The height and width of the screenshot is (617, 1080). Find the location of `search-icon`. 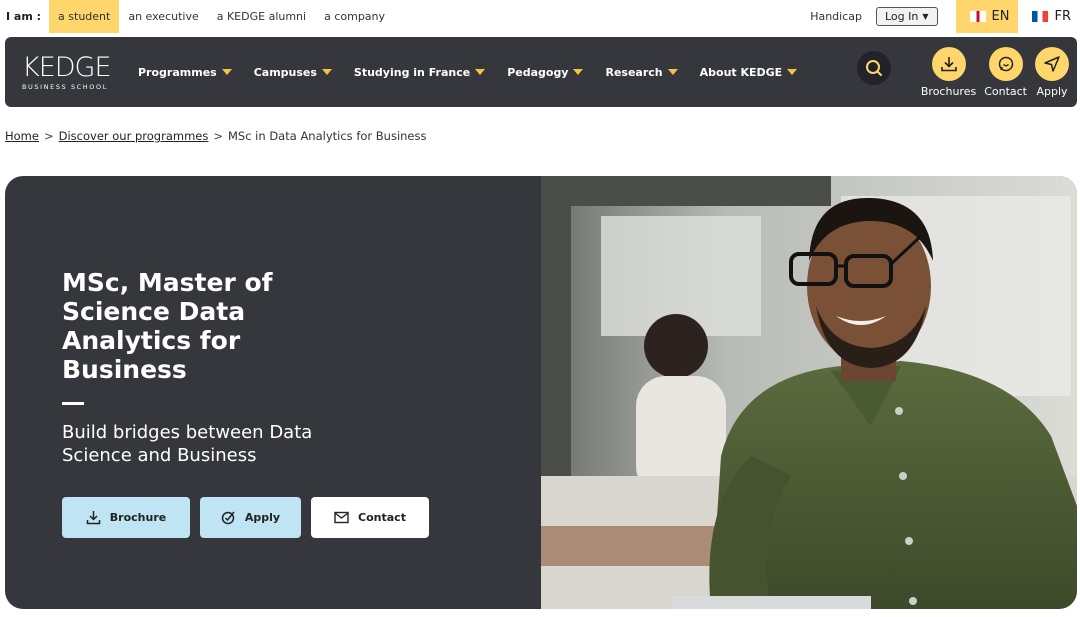

search-icon is located at coordinates (873, 68).